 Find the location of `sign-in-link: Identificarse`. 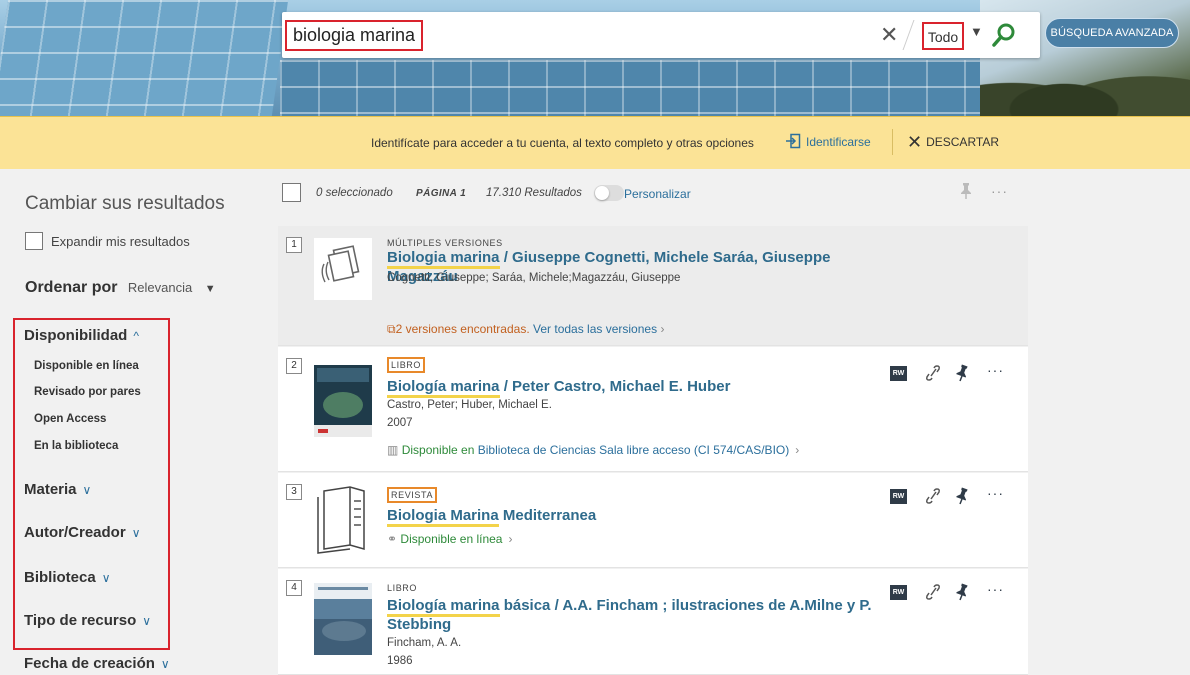

sign-in-link: Identificarse is located at coordinates (838, 142).